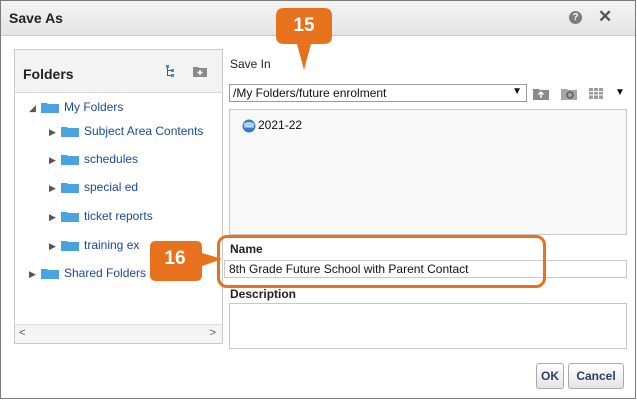  I want to click on tree-item-subject-area: ▶ Subject Area Contents, so click(126, 131).